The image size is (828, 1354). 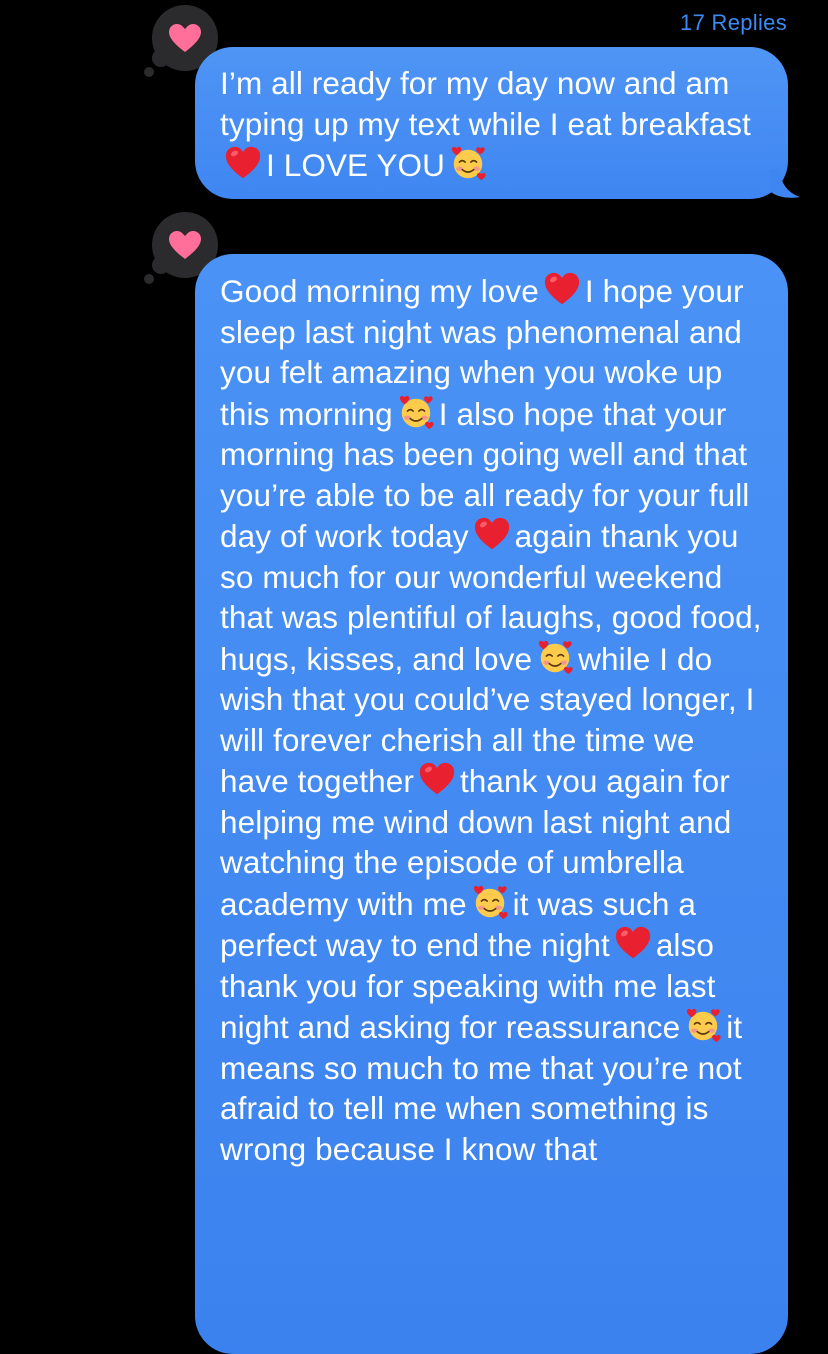 What do you see at coordinates (355, 165) in the screenshot?
I see `message-text-segment: I LOVE YOU` at bounding box center [355, 165].